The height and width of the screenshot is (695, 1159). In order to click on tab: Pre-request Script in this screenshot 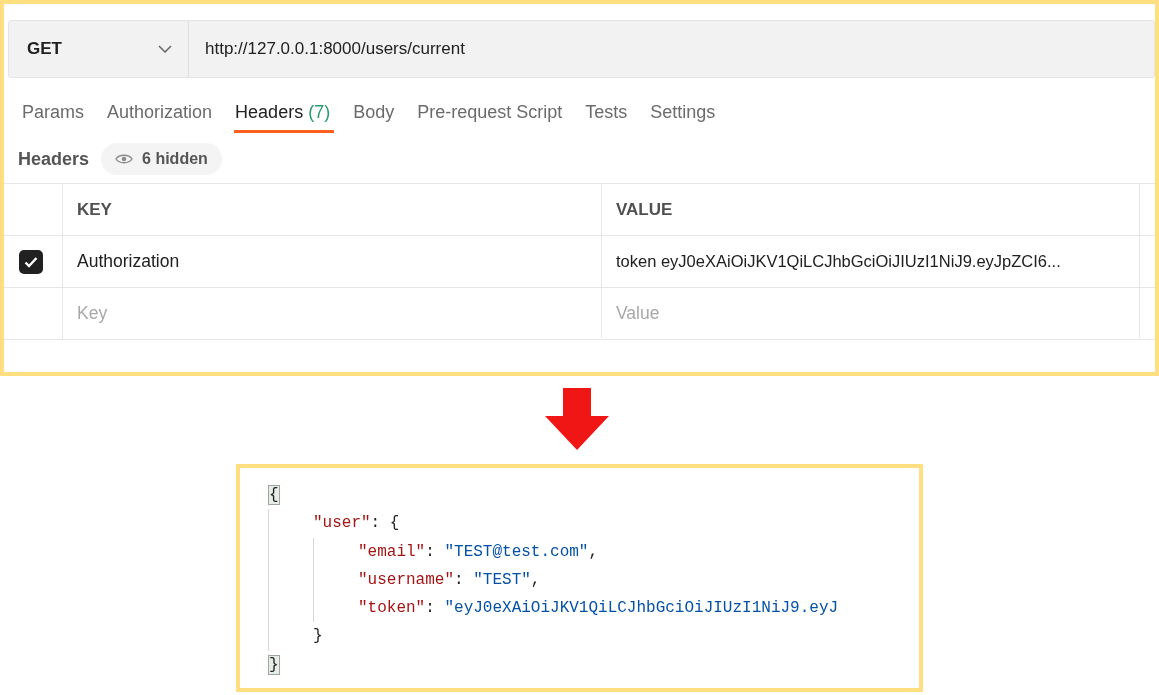, I will do `click(497, 112)`.